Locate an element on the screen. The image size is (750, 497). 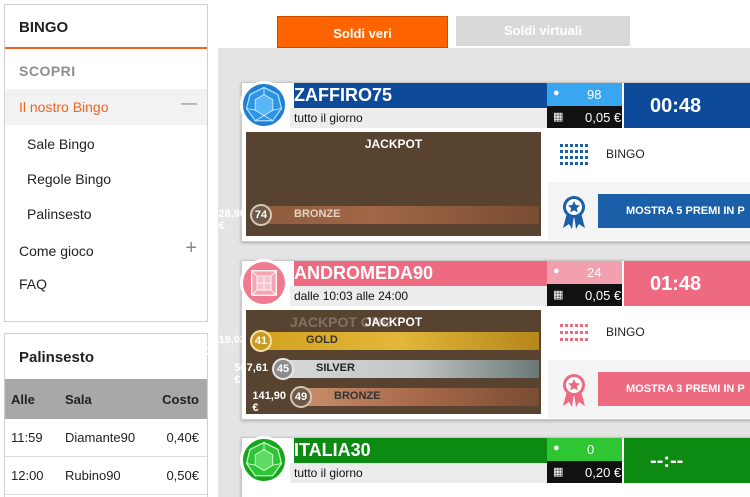
players-count-value: 98 is located at coordinates (594, 94).